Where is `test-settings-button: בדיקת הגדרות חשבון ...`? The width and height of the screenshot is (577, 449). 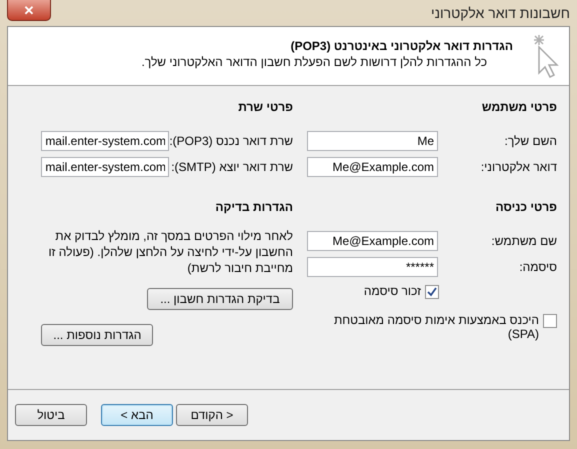
test-settings-button: בדיקת הגדרות חשבון ... is located at coordinates (220, 299).